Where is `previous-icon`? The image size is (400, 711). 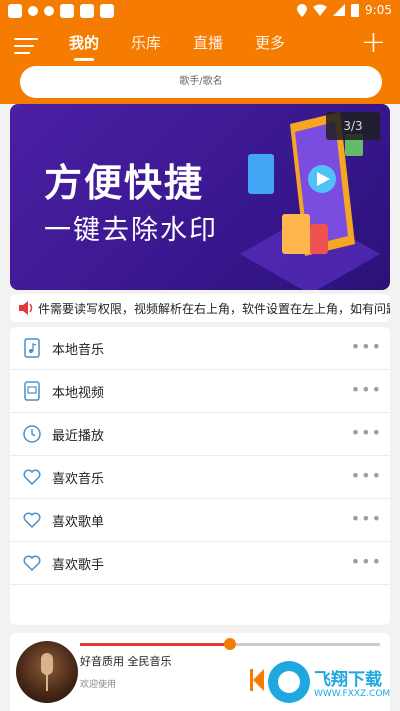 previous-icon is located at coordinates (257, 680).